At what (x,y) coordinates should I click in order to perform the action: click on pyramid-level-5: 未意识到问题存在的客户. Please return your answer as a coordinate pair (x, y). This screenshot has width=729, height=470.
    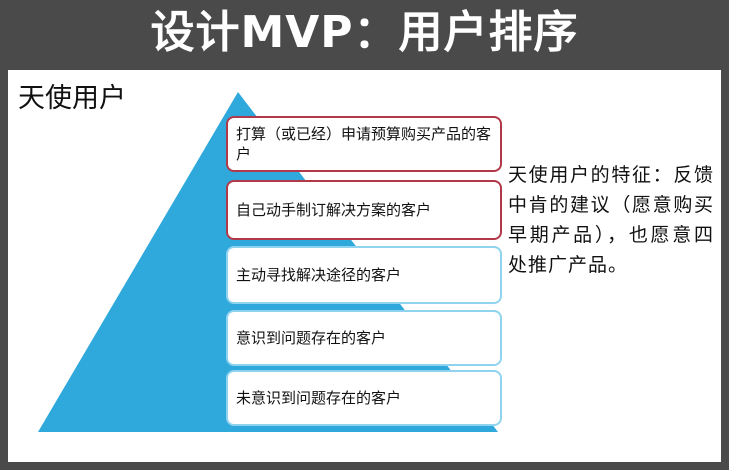
    Looking at the image, I should click on (364, 398).